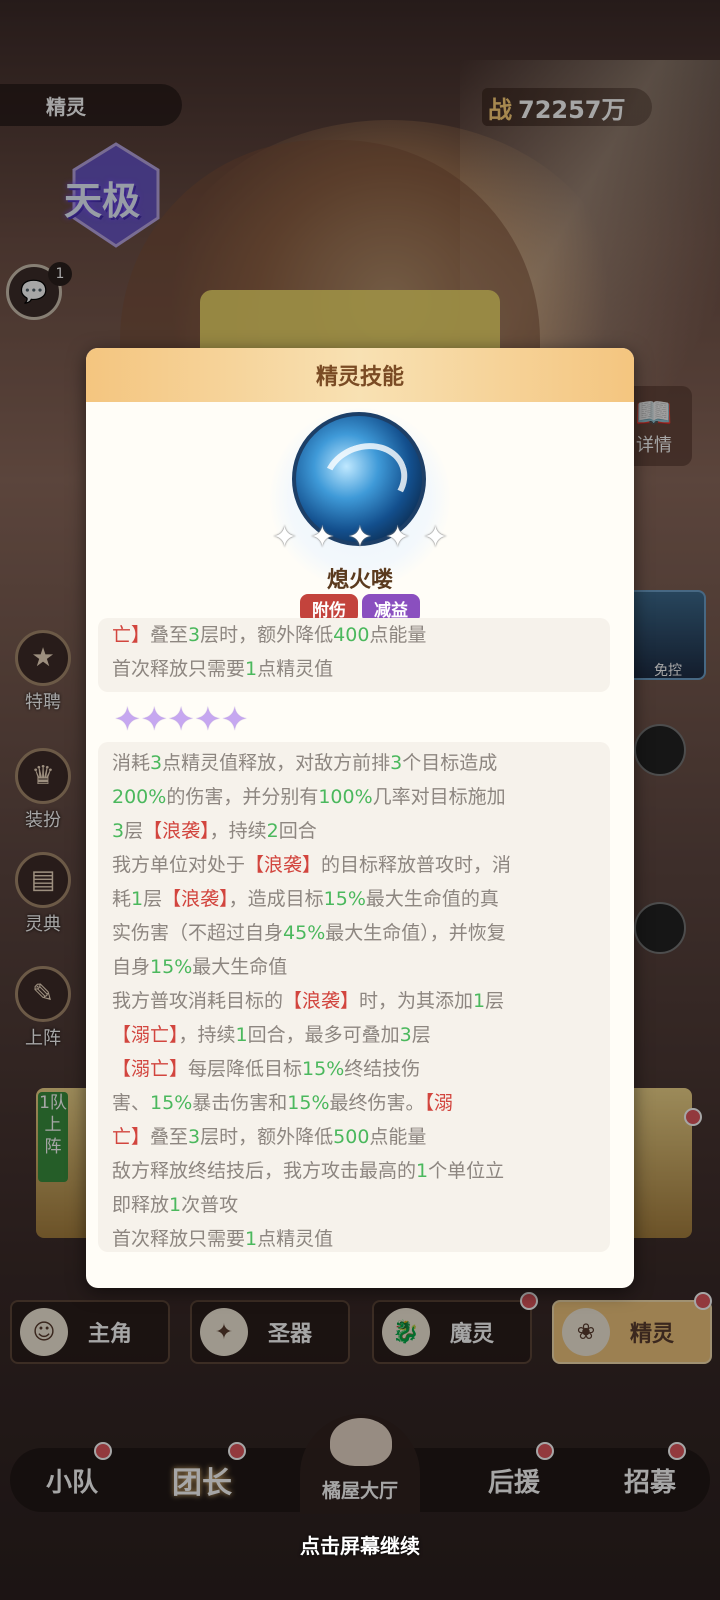  What do you see at coordinates (297, 831) in the screenshot?
I see `description-text: 回合` at bounding box center [297, 831].